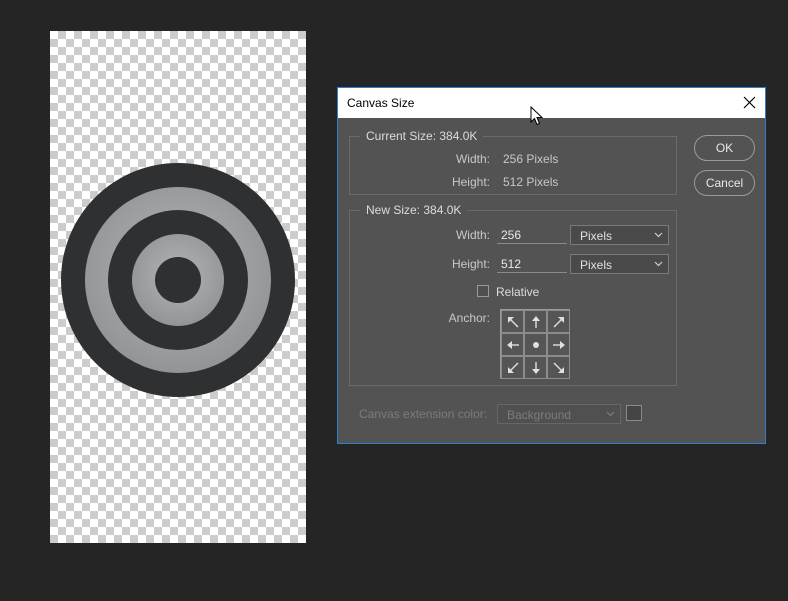 This screenshot has width=788, height=601. I want to click on extension-color-swatch, so click(634, 413).